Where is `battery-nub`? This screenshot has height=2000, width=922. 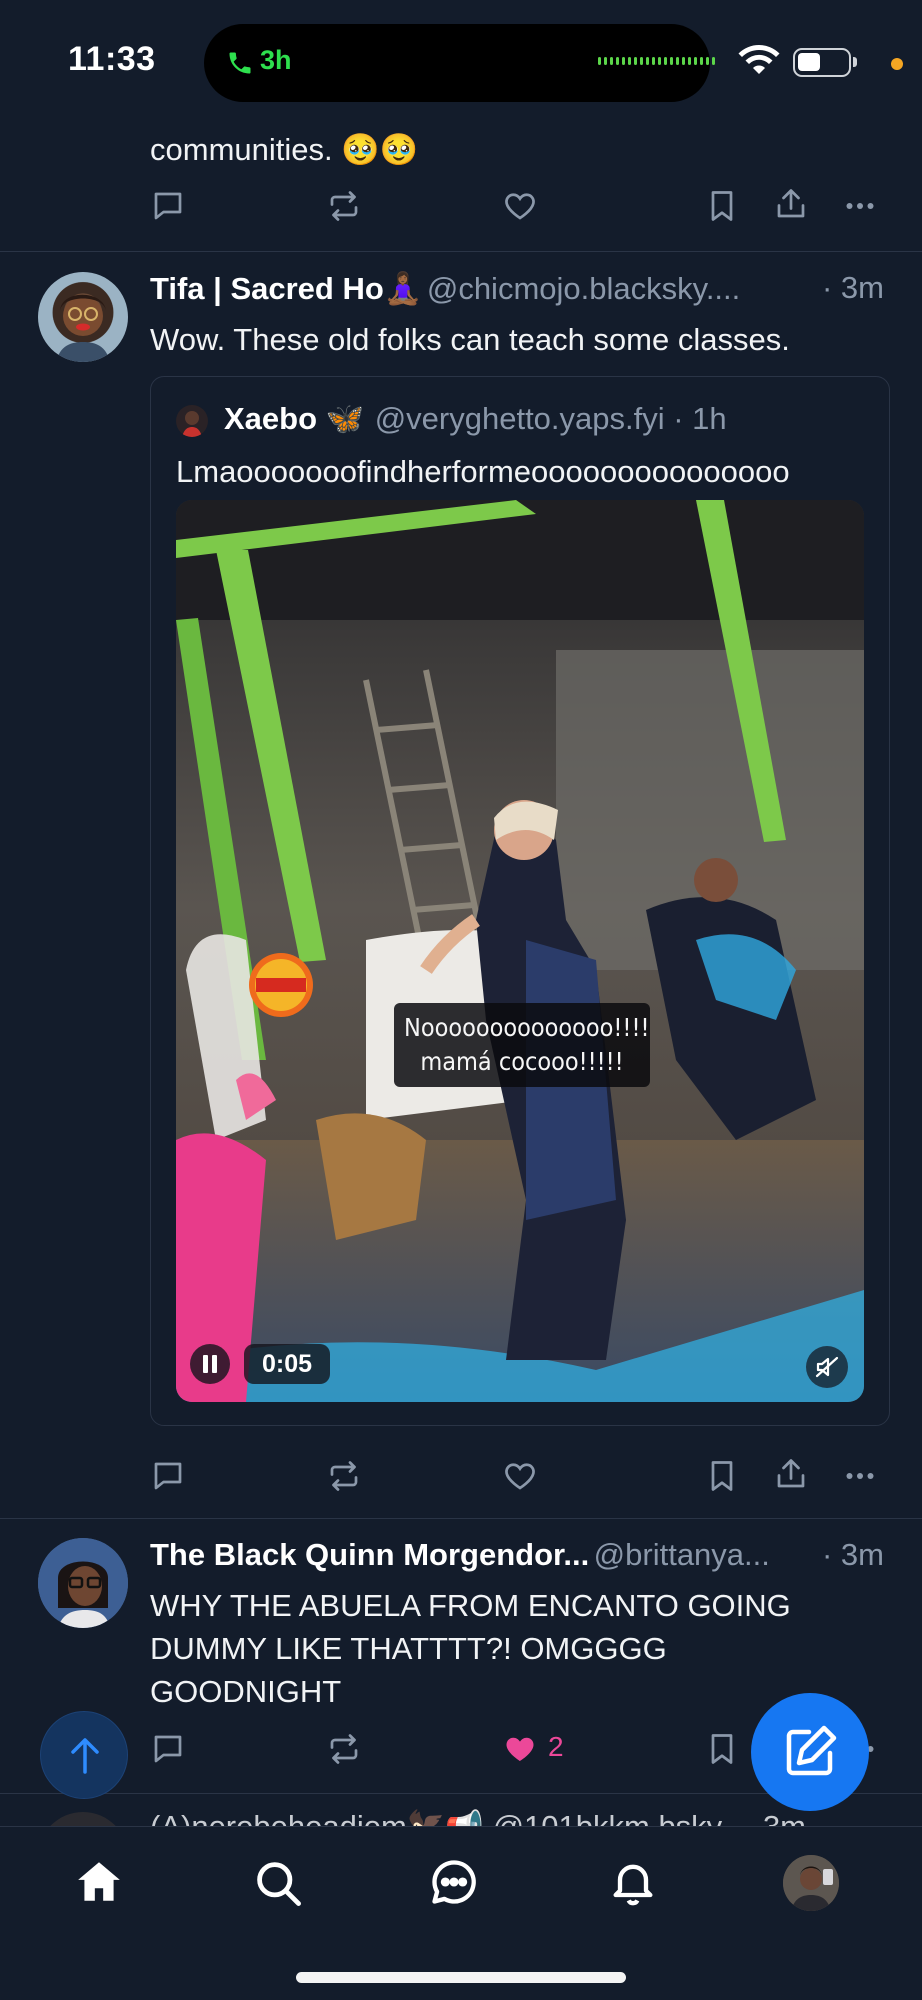 battery-nub is located at coordinates (855, 62).